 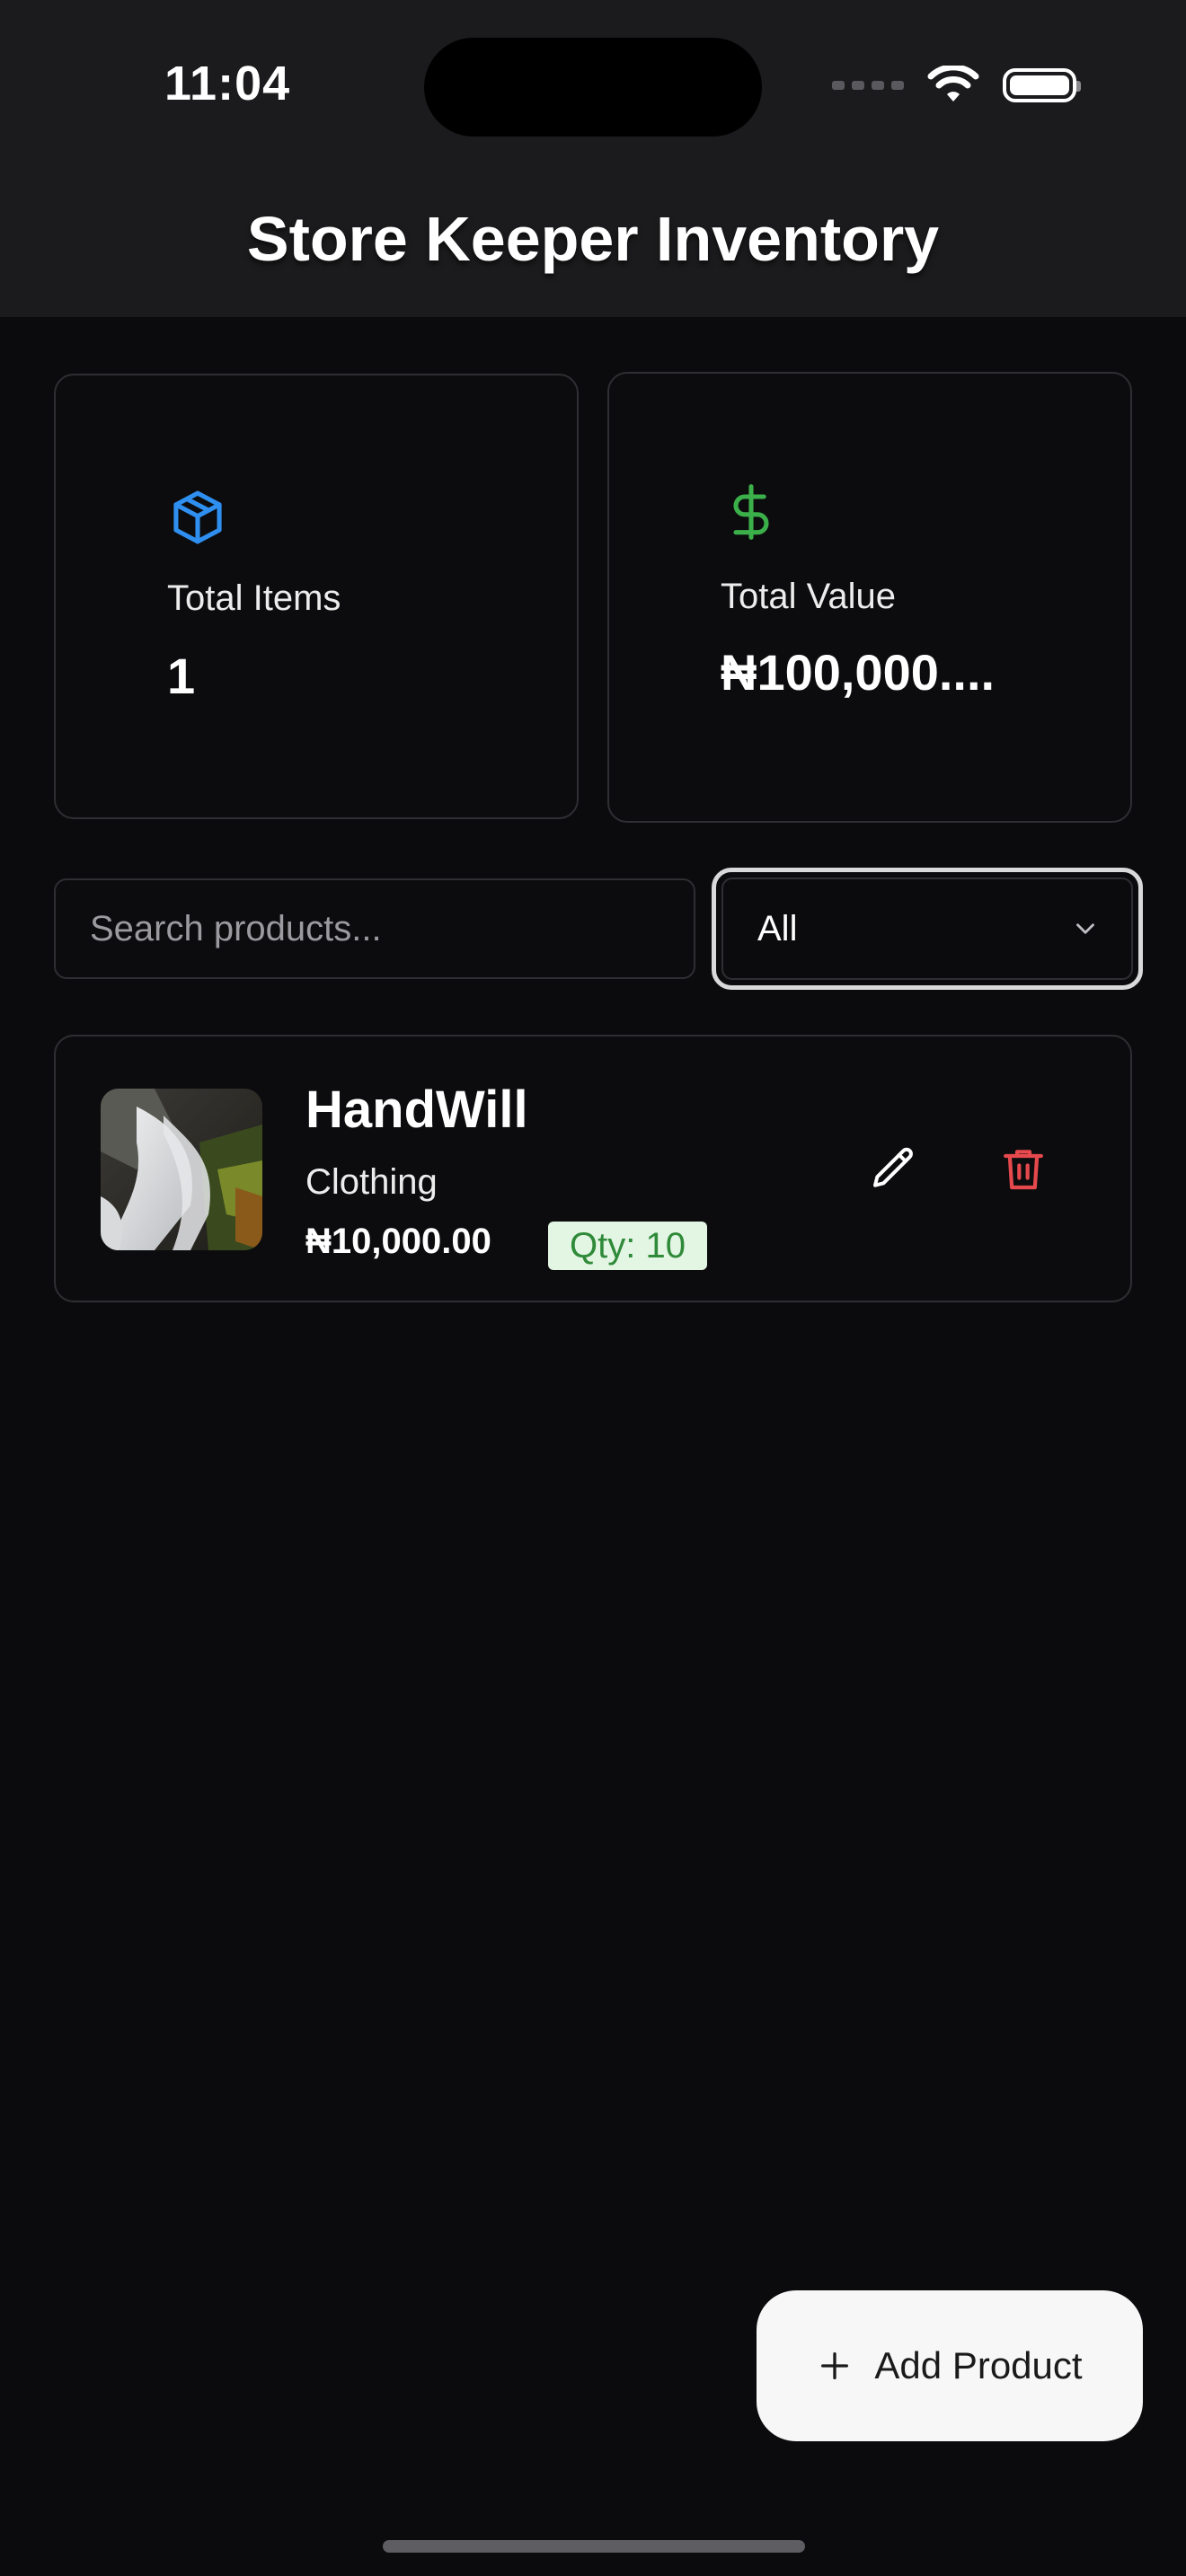 What do you see at coordinates (627, 1246) in the screenshot?
I see `quantity-badge: Qty: 10` at bounding box center [627, 1246].